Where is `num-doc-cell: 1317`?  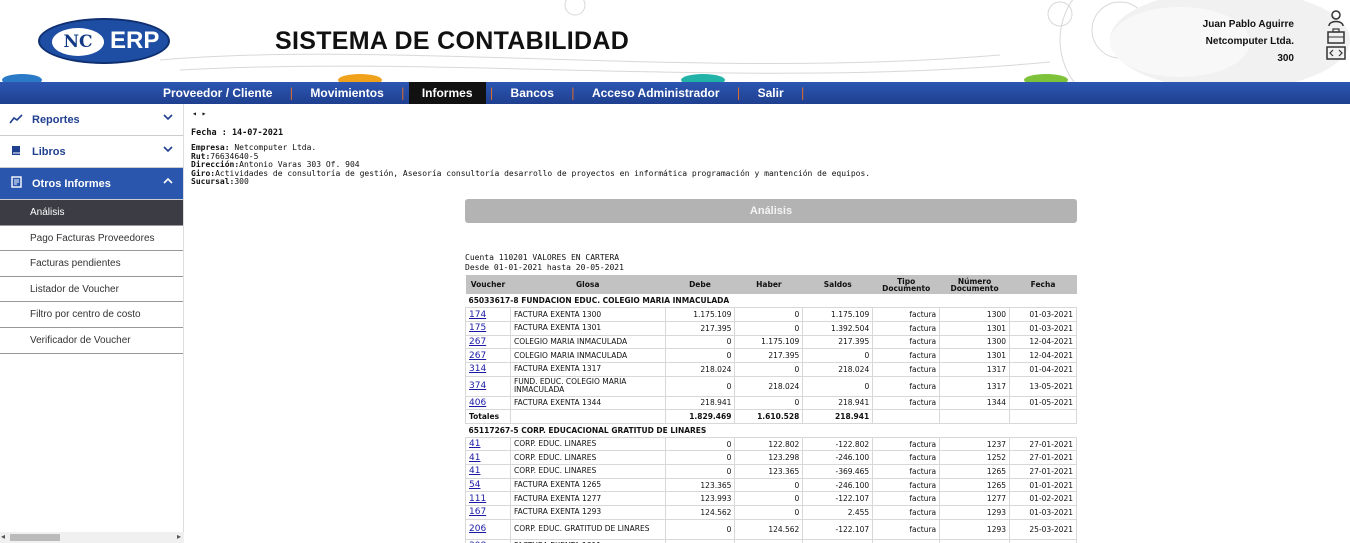
num-doc-cell: 1317 is located at coordinates (975, 369).